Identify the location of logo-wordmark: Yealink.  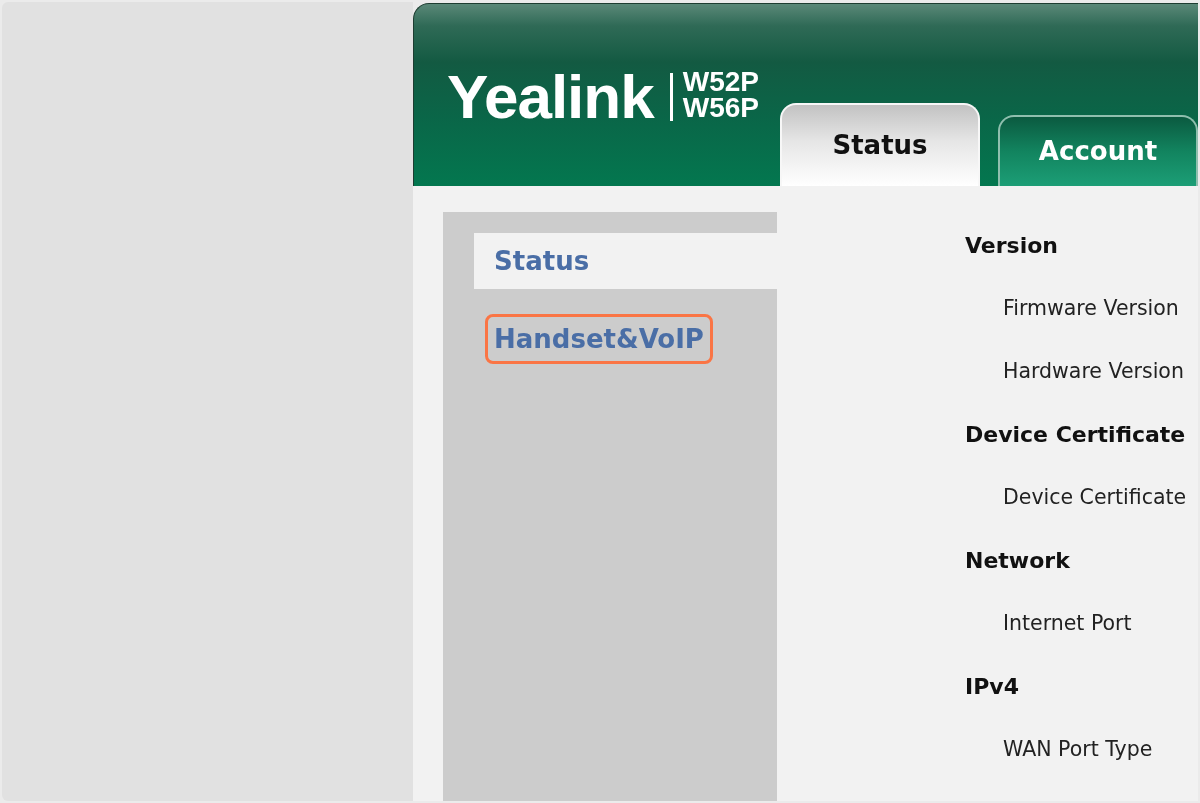
(550, 97).